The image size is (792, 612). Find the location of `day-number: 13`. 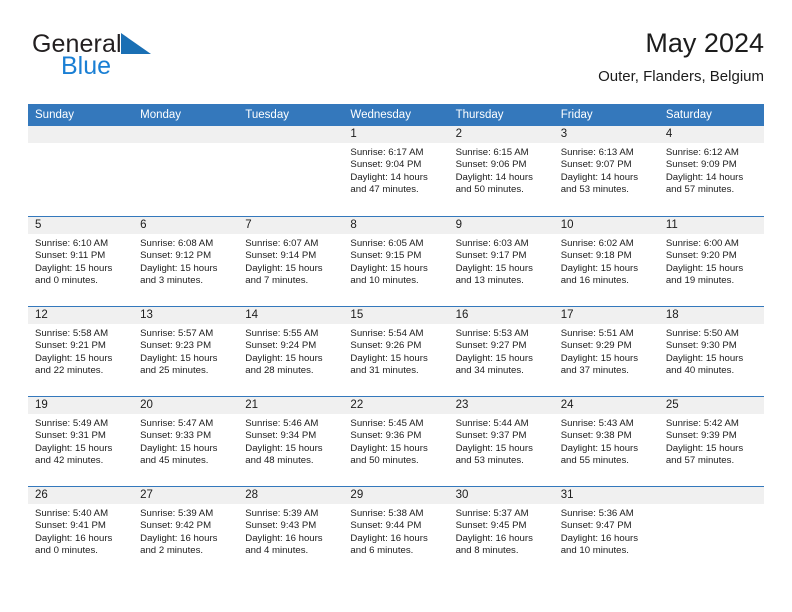

day-number: 13 is located at coordinates (186, 315).